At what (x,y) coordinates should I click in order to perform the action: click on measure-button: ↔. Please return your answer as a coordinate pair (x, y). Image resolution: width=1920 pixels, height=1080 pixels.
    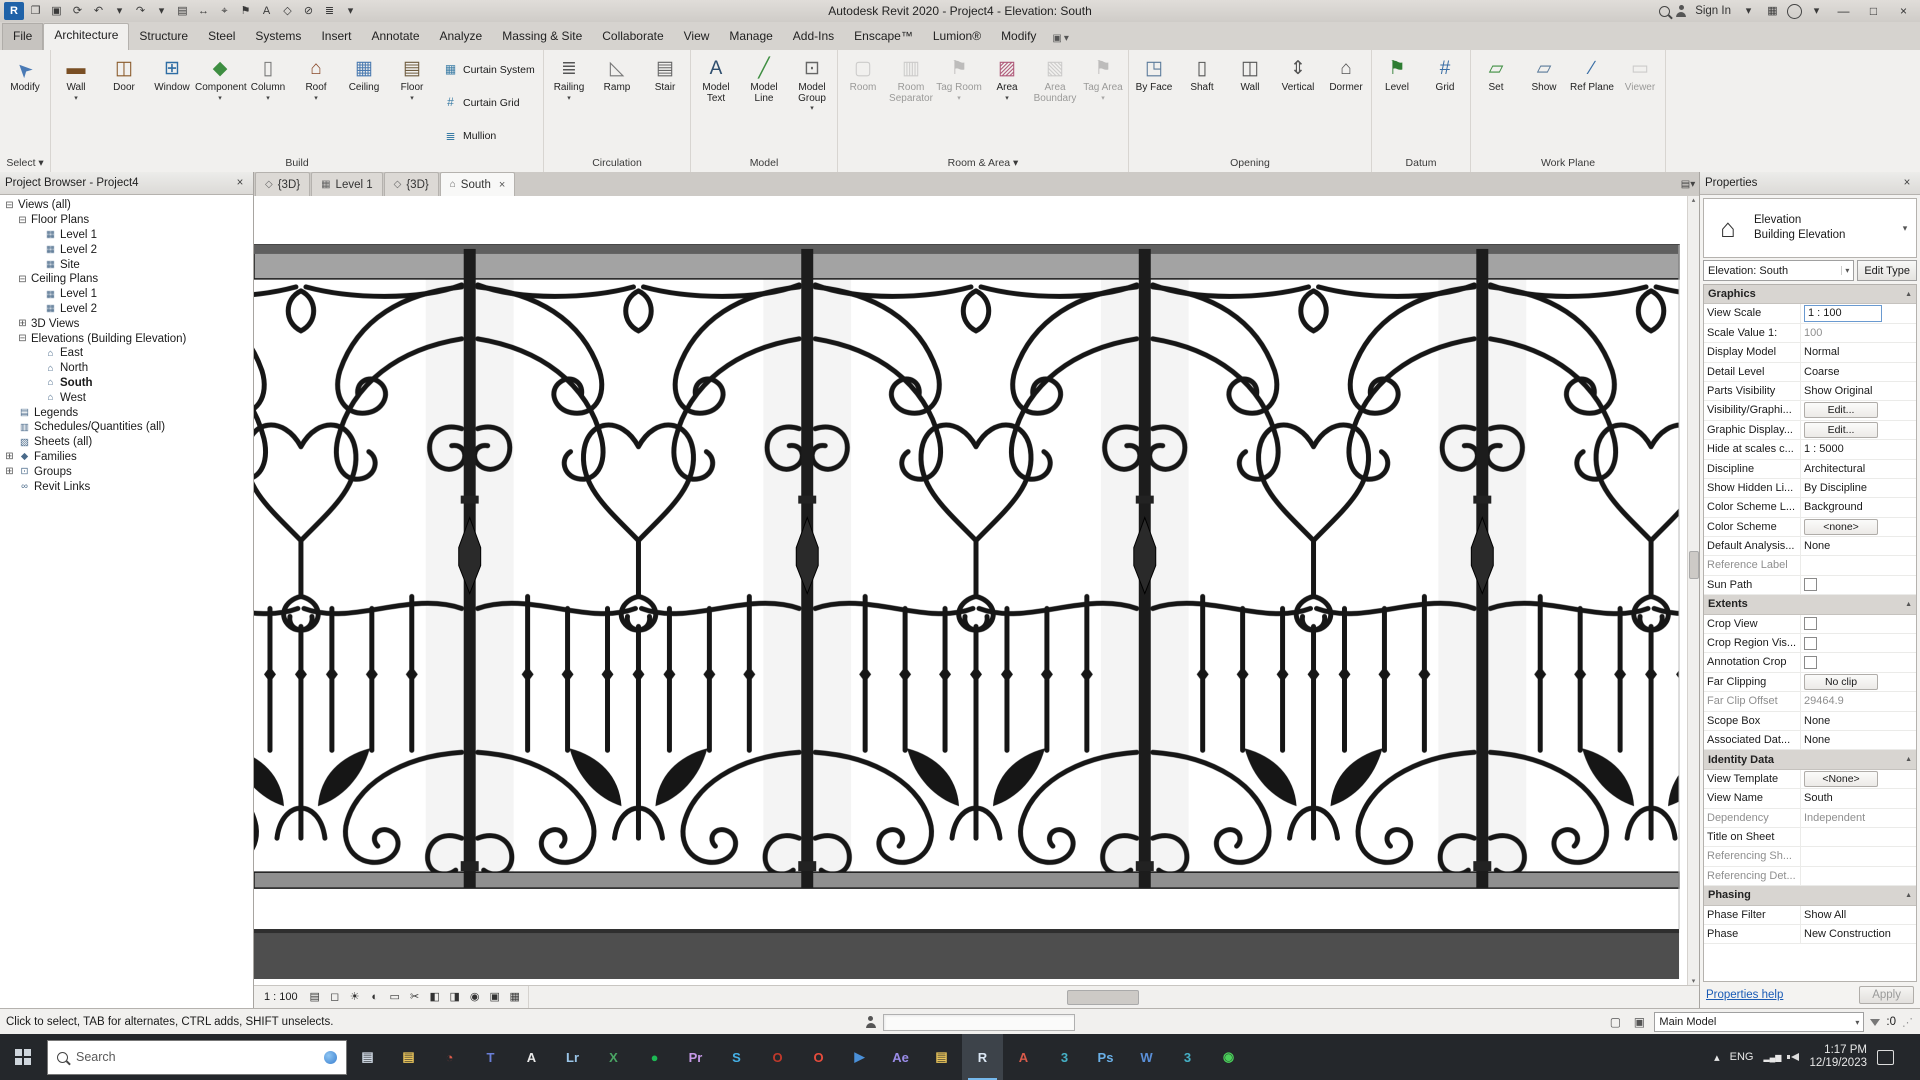
    Looking at the image, I should click on (203, 11).